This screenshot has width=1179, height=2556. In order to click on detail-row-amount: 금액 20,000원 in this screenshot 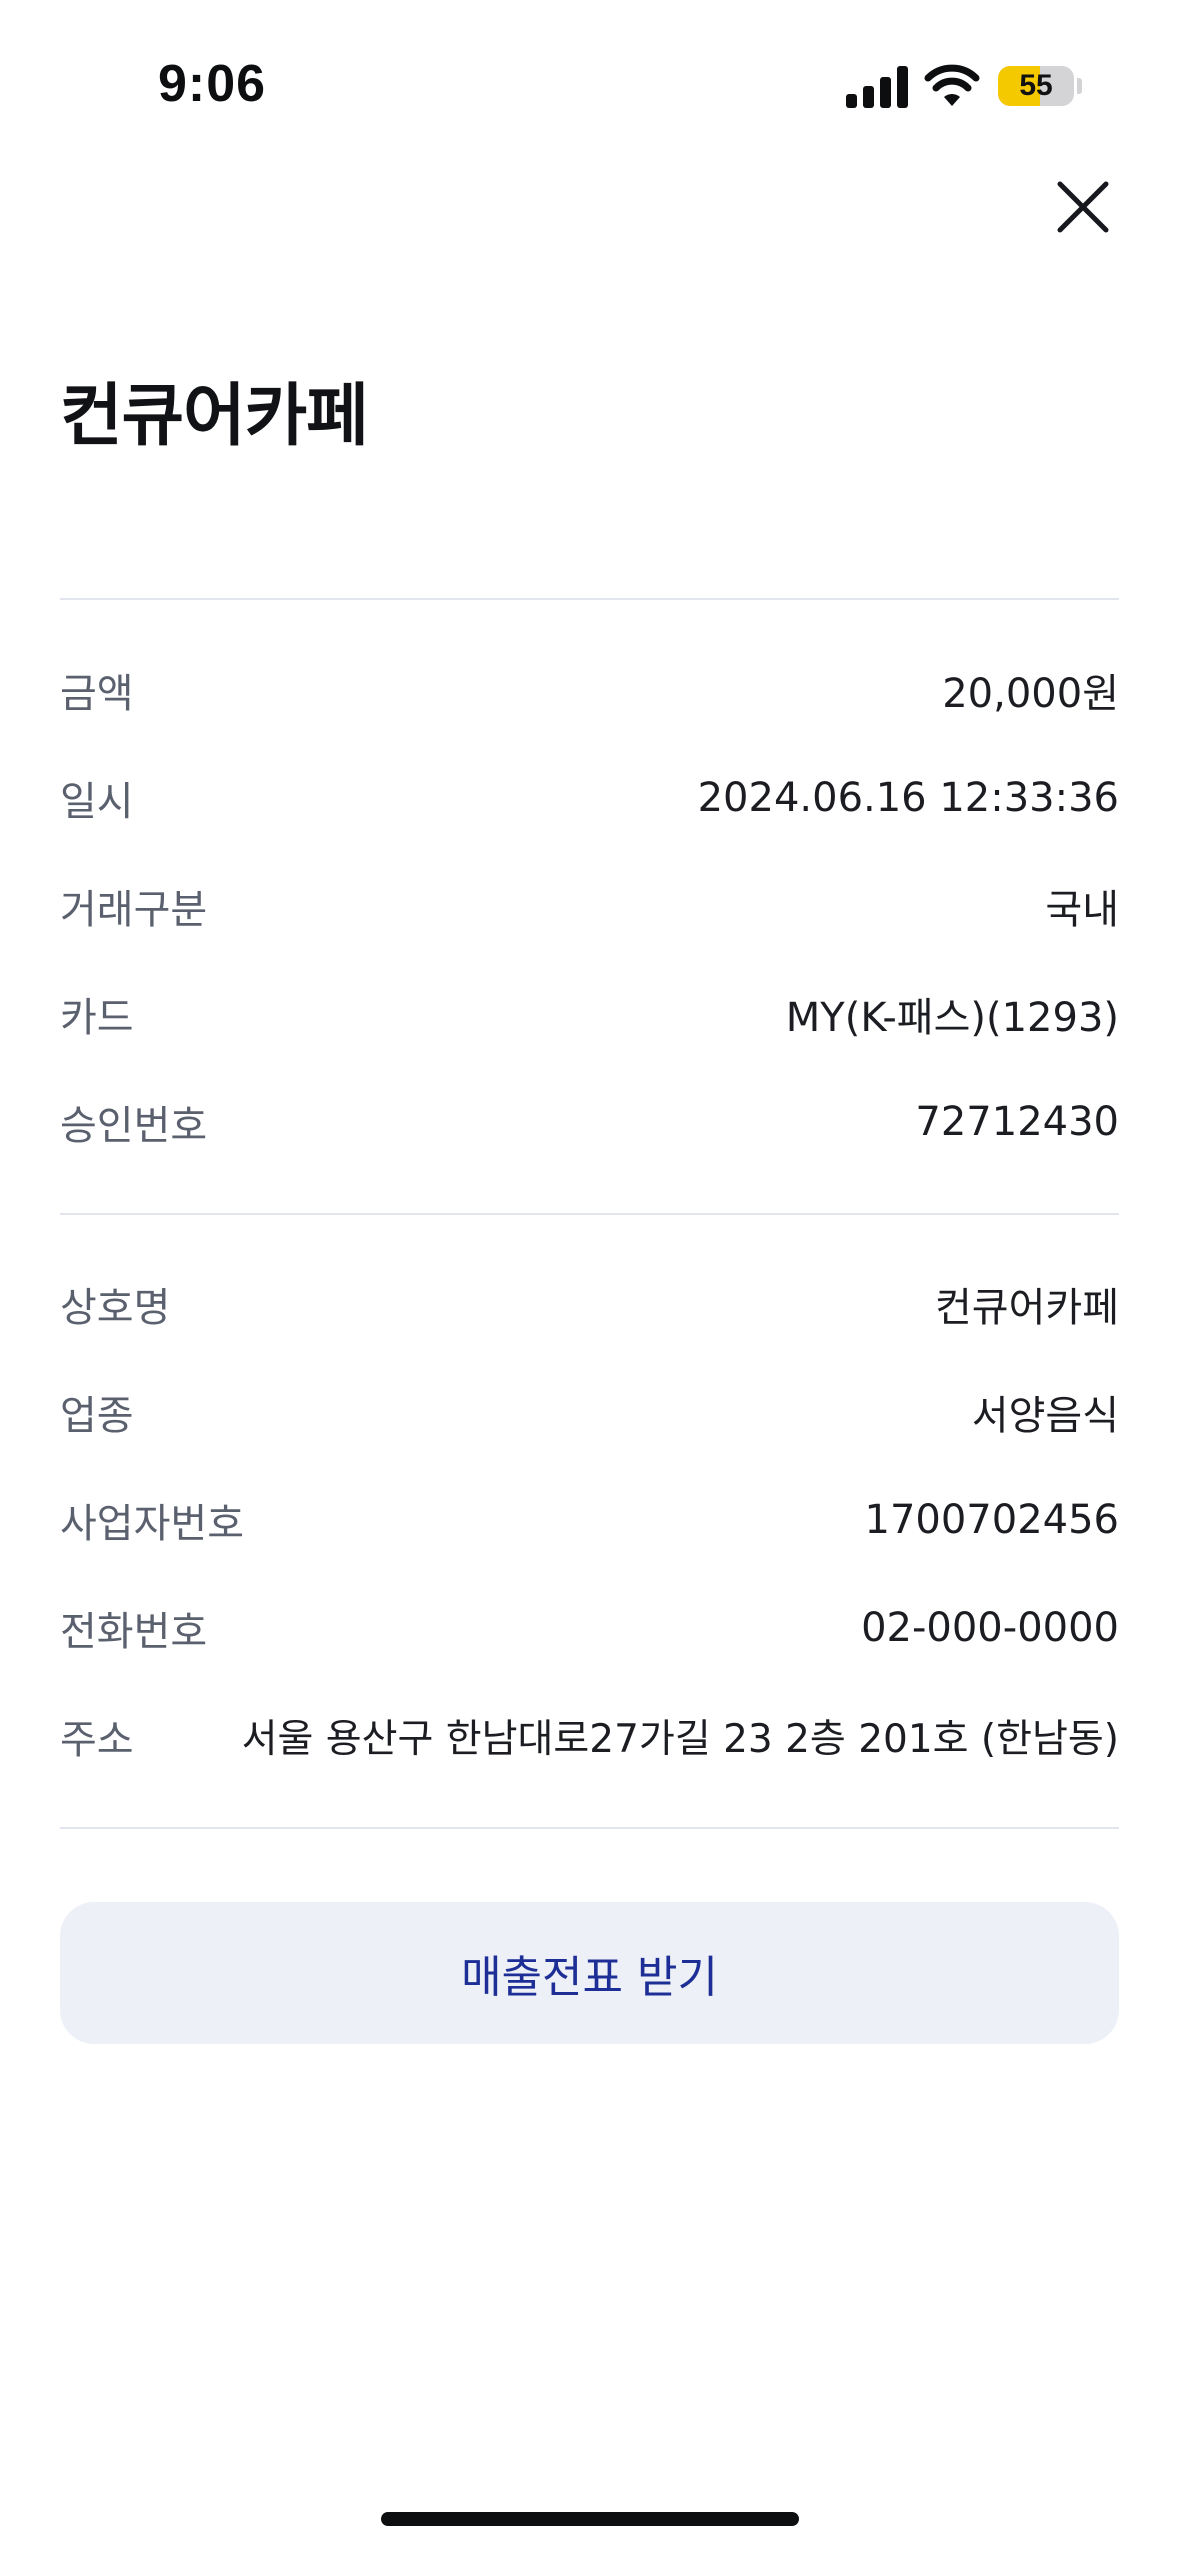, I will do `click(589, 690)`.